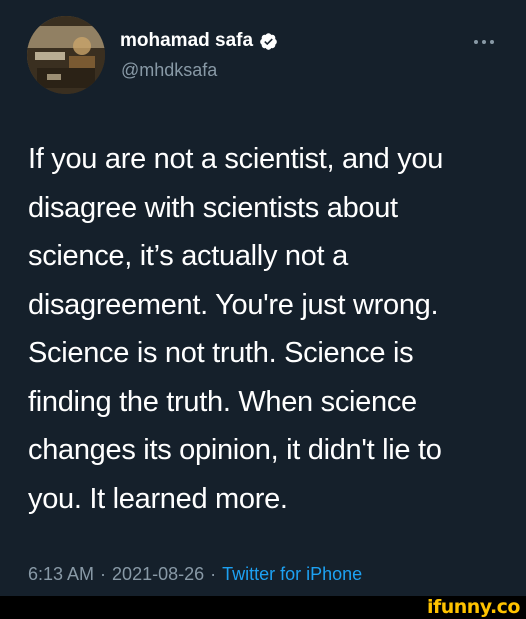 This screenshot has height=619, width=526. Describe the element at coordinates (236, 159) in the screenshot. I see `tweet-text-line: If you are not a scientist, and you` at that location.